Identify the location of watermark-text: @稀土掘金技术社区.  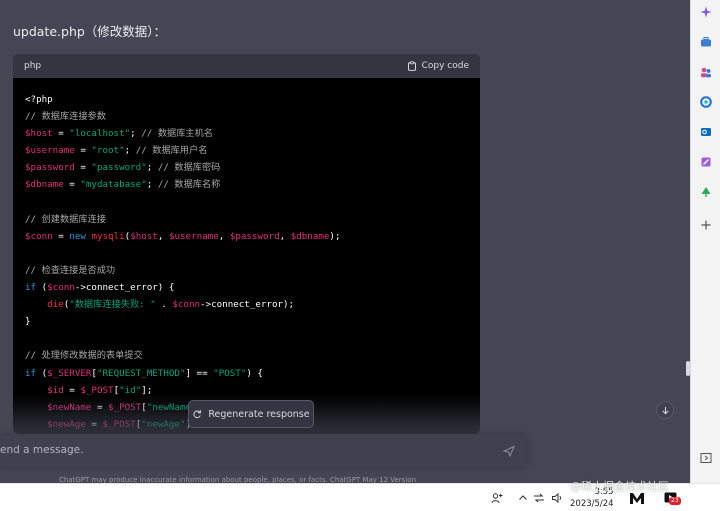
(619, 486).